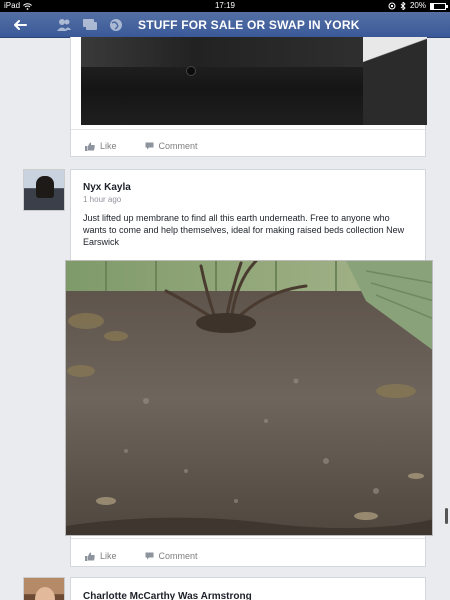 The height and width of the screenshot is (600, 450). What do you see at coordinates (248, 588) in the screenshot?
I see `post-card: Charlotte McCarthy Was Armstrong` at bounding box center [248, 588].